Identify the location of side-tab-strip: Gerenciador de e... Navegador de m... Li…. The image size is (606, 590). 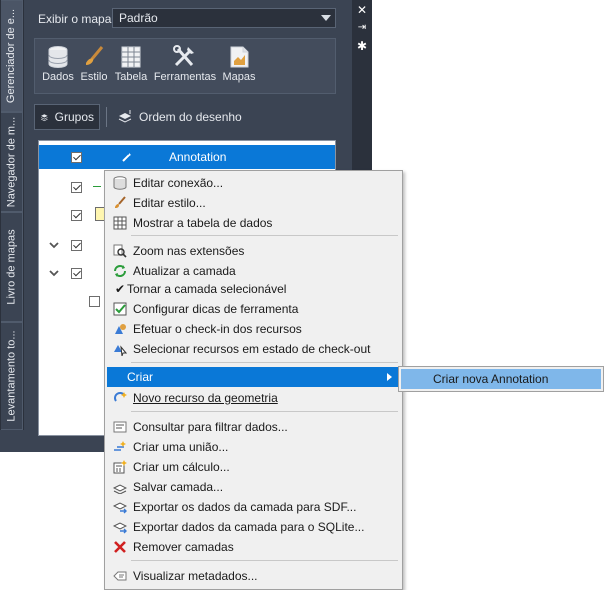
(12, 215).